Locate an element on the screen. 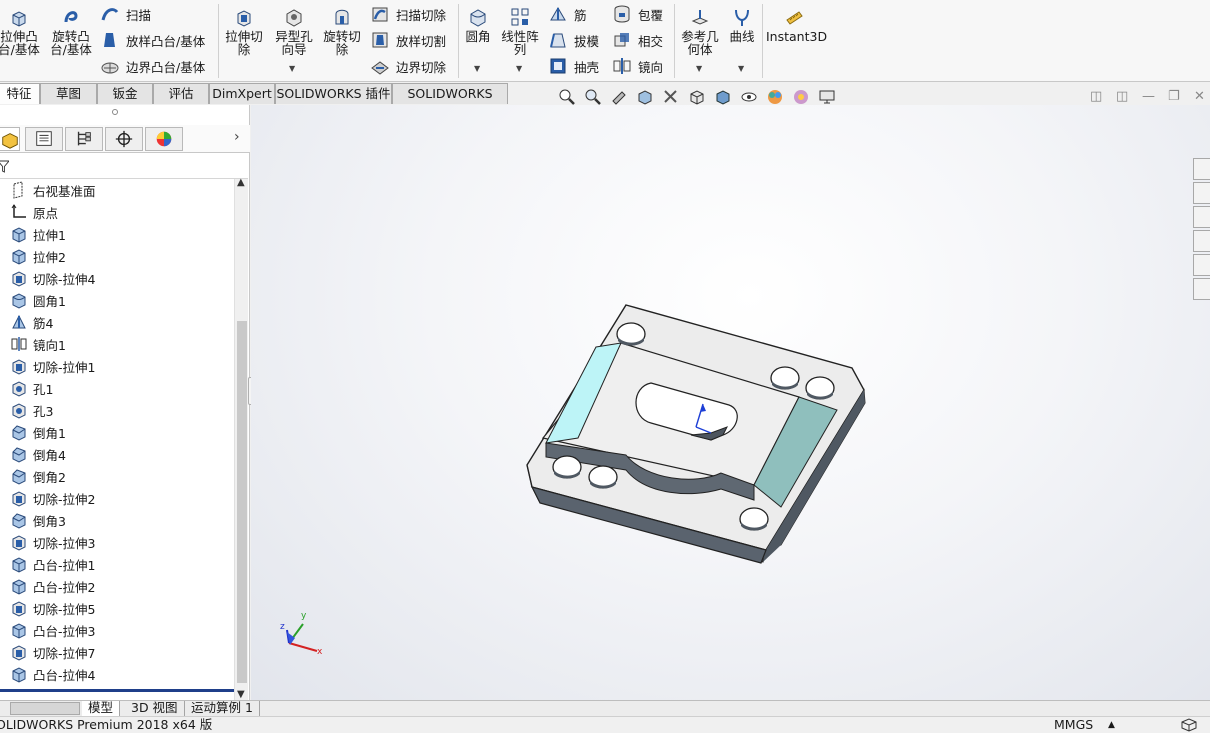  tree-item: 凸台-拉伸1 is located at coordinates (117, 564).